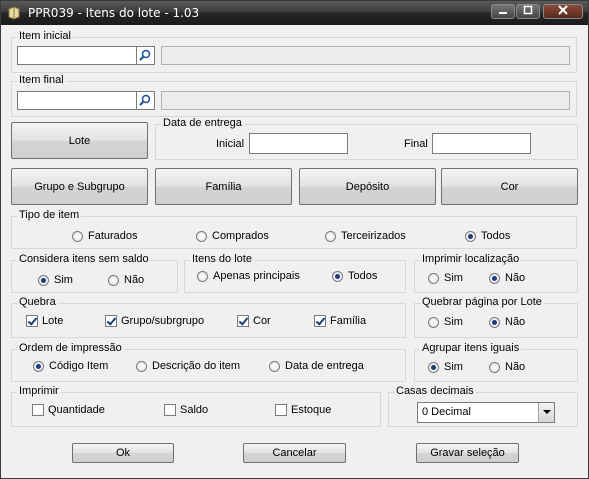 The height and width of the screenshot is (479, 589). I want to click on agrupar-itens-label: Agrupar itens iguais, so click(471, 348).